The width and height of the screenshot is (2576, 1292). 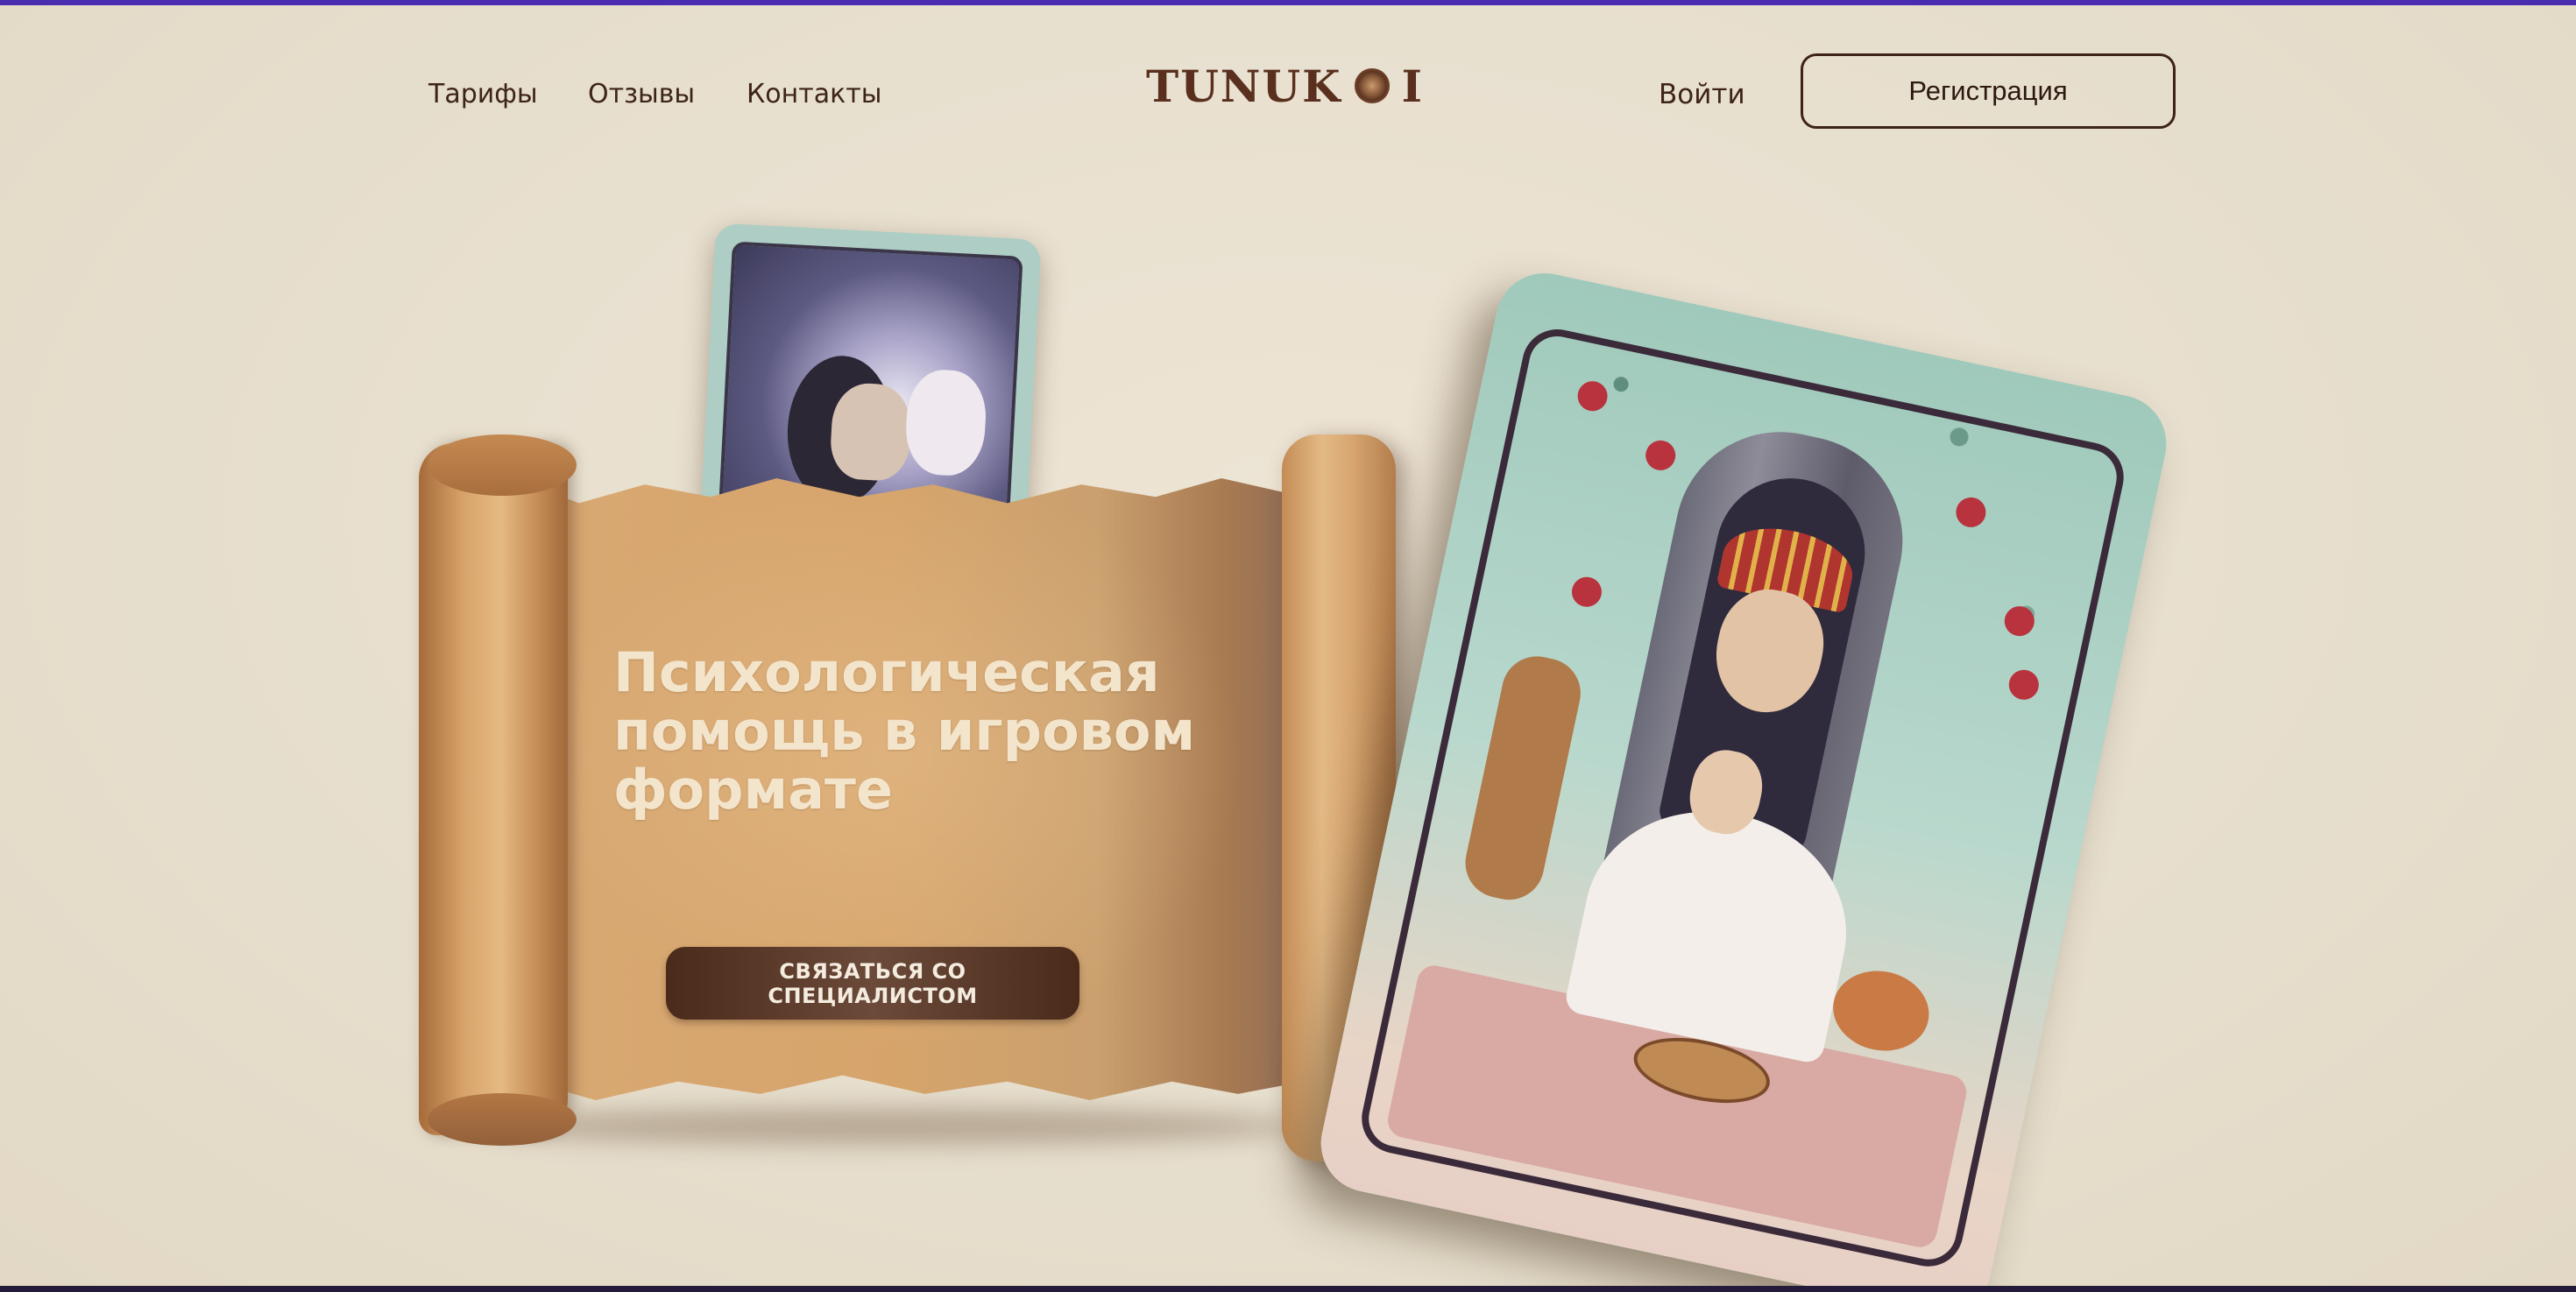 What do you see at coordinates (498, 790) in the screenshot?
I see `scroll-left-roll` at bounding box center [498, 790].